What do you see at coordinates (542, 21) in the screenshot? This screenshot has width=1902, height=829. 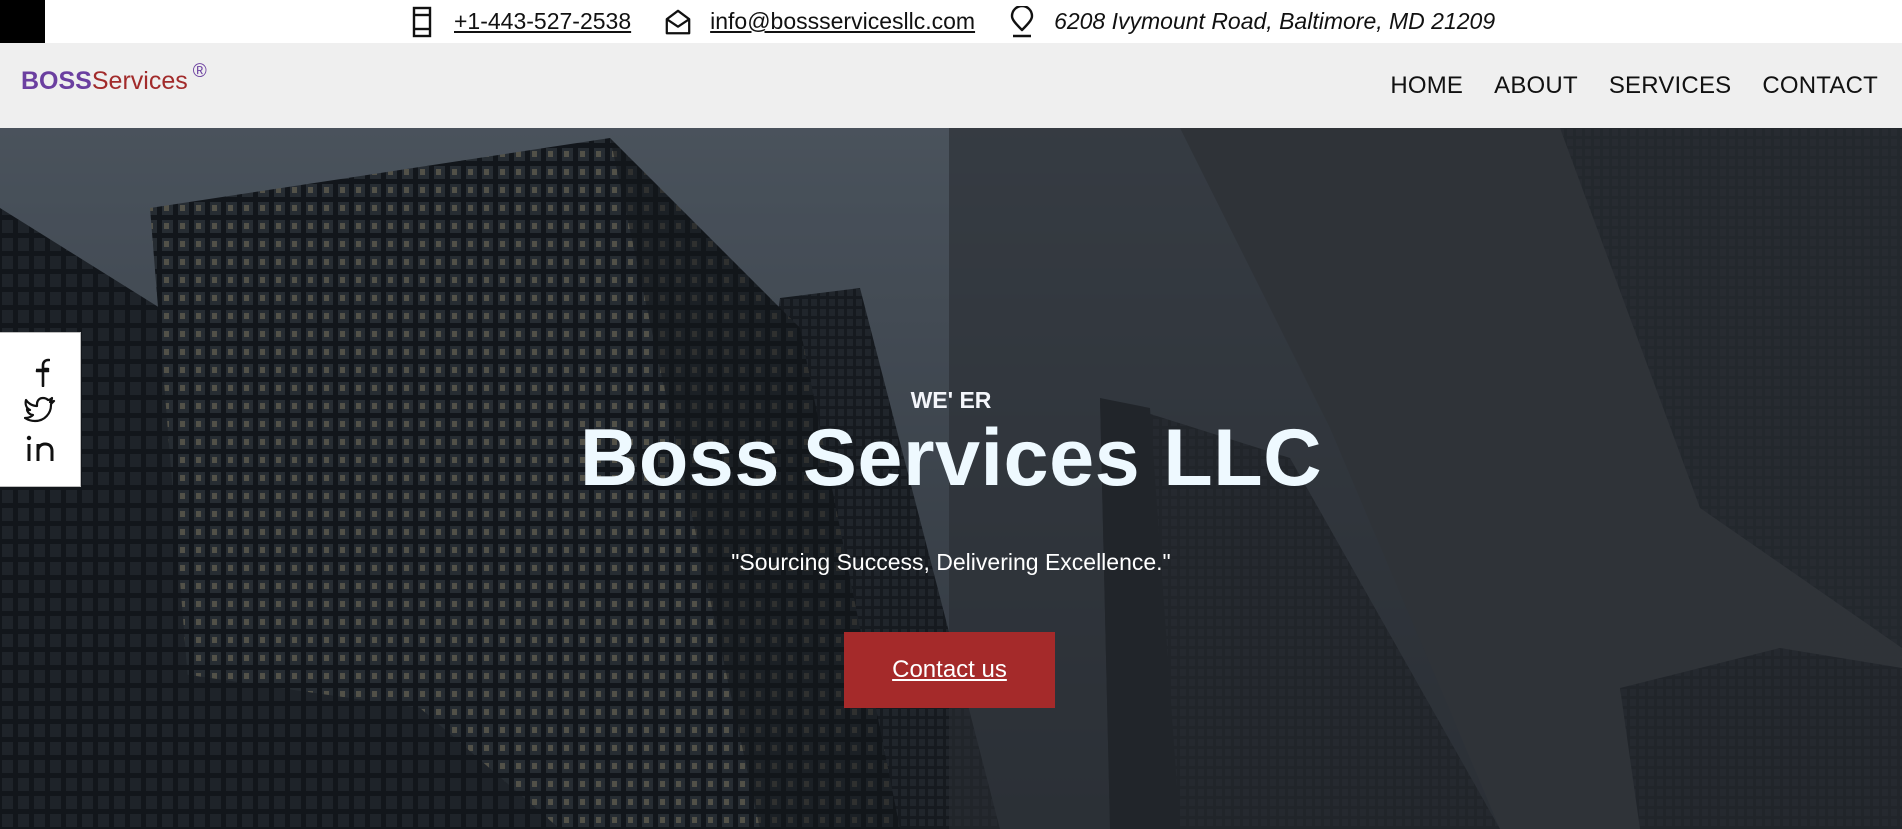 I see `phone-link: +1-443-527-2538` at bounding box center [542, 21].